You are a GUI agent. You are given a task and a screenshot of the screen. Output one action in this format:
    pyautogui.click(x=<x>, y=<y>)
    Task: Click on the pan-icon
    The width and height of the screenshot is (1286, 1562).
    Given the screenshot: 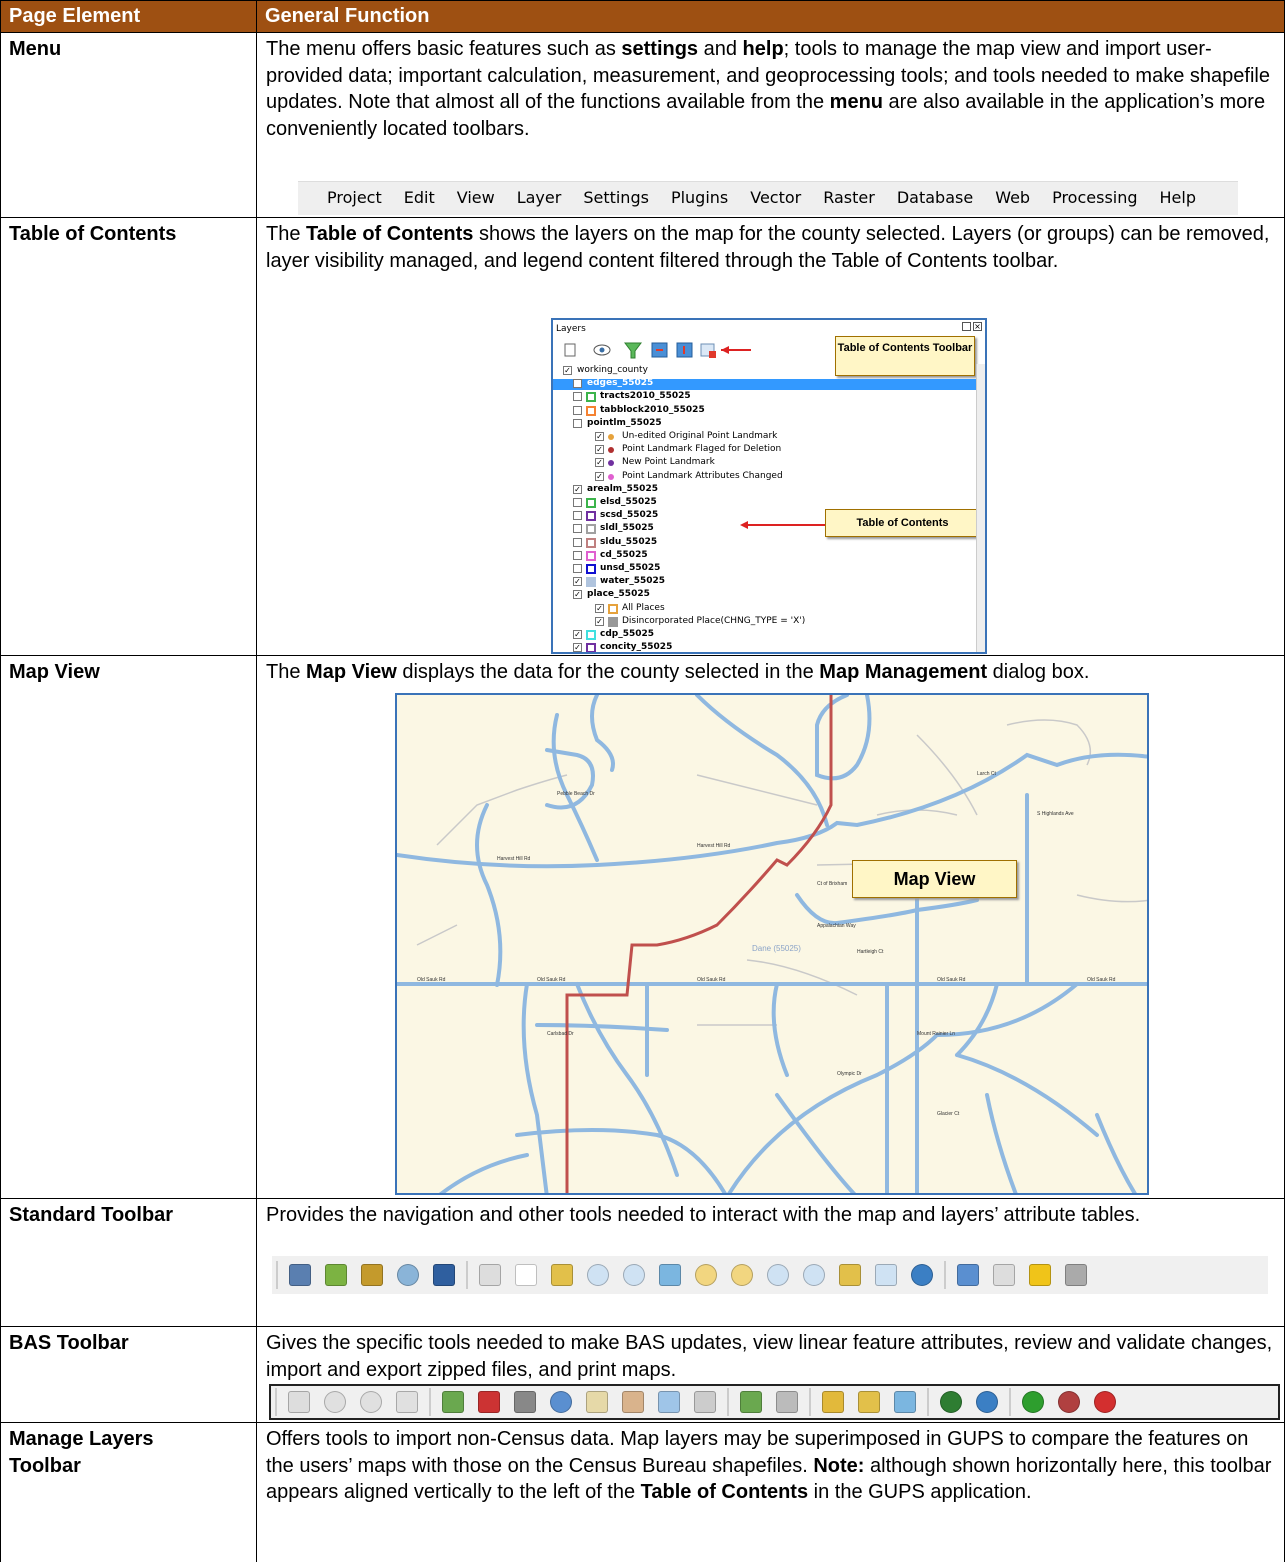 What is the action you would take?
    pyautogui.click(x=526, y=1275)
    